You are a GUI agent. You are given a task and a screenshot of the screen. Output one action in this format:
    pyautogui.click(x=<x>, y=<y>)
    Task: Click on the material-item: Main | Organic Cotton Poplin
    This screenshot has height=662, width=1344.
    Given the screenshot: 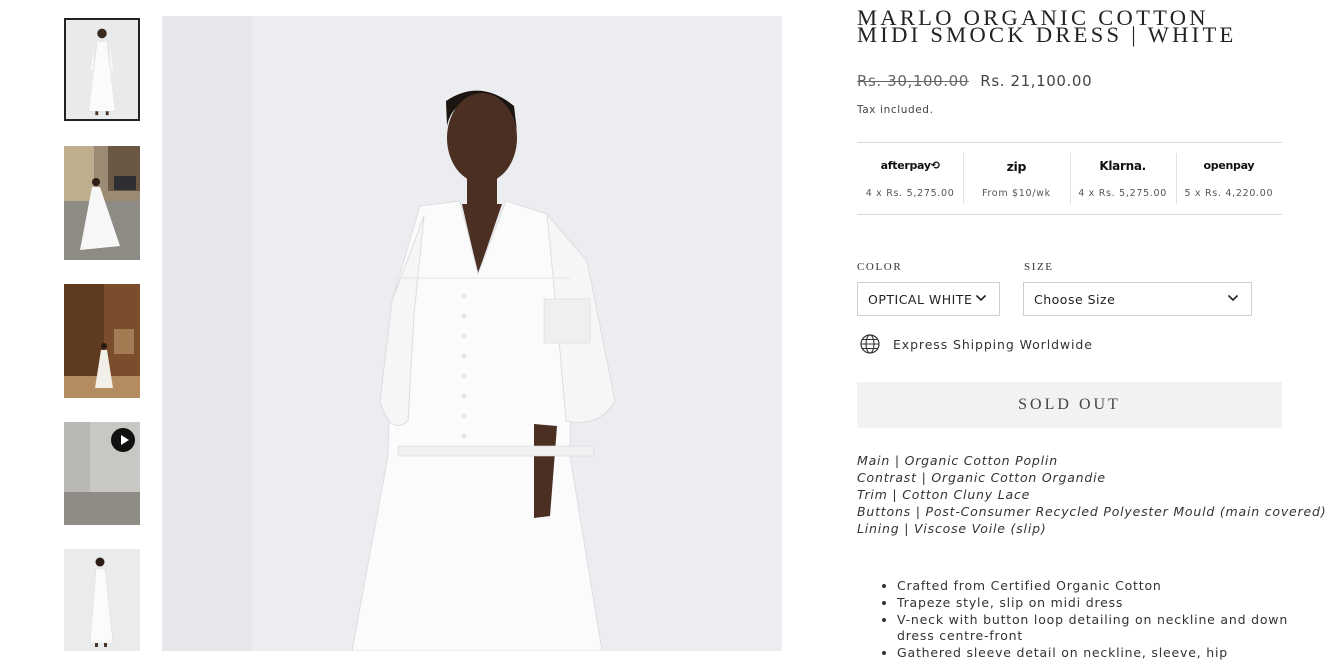 What is the action you would take?
    pyautogui.click(x=957, y=460)
    